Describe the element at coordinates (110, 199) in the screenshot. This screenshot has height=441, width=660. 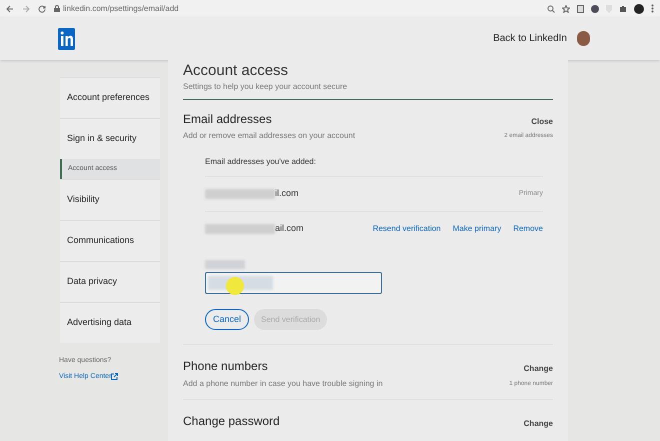
I see `sidebar-item: Visibility` at that location.